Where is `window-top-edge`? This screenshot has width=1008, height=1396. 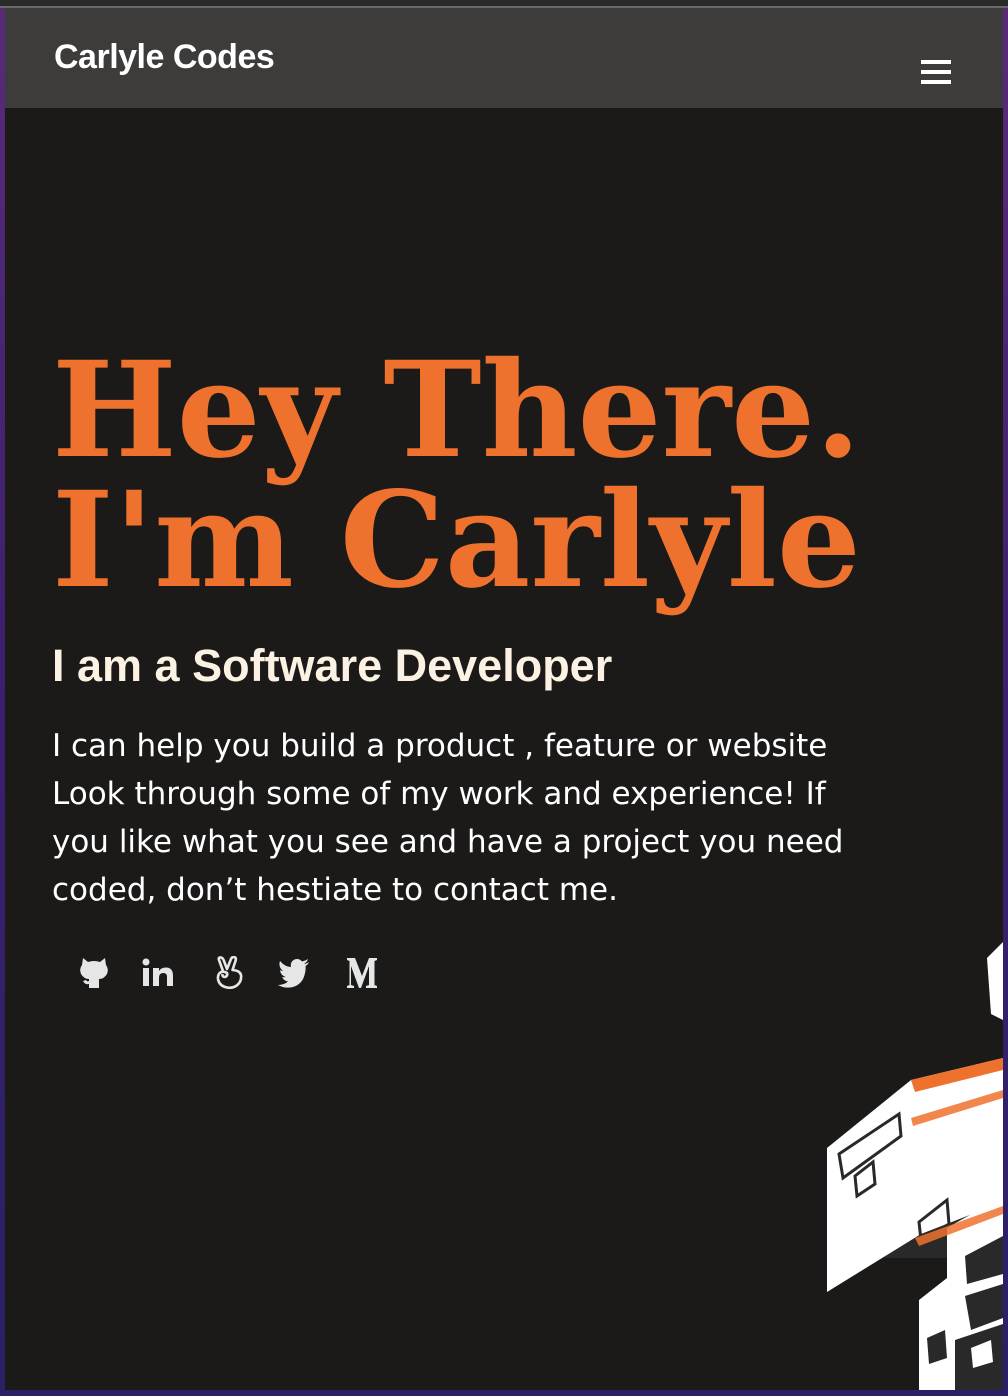 window-top-edge is located at coordinates (504, 4).